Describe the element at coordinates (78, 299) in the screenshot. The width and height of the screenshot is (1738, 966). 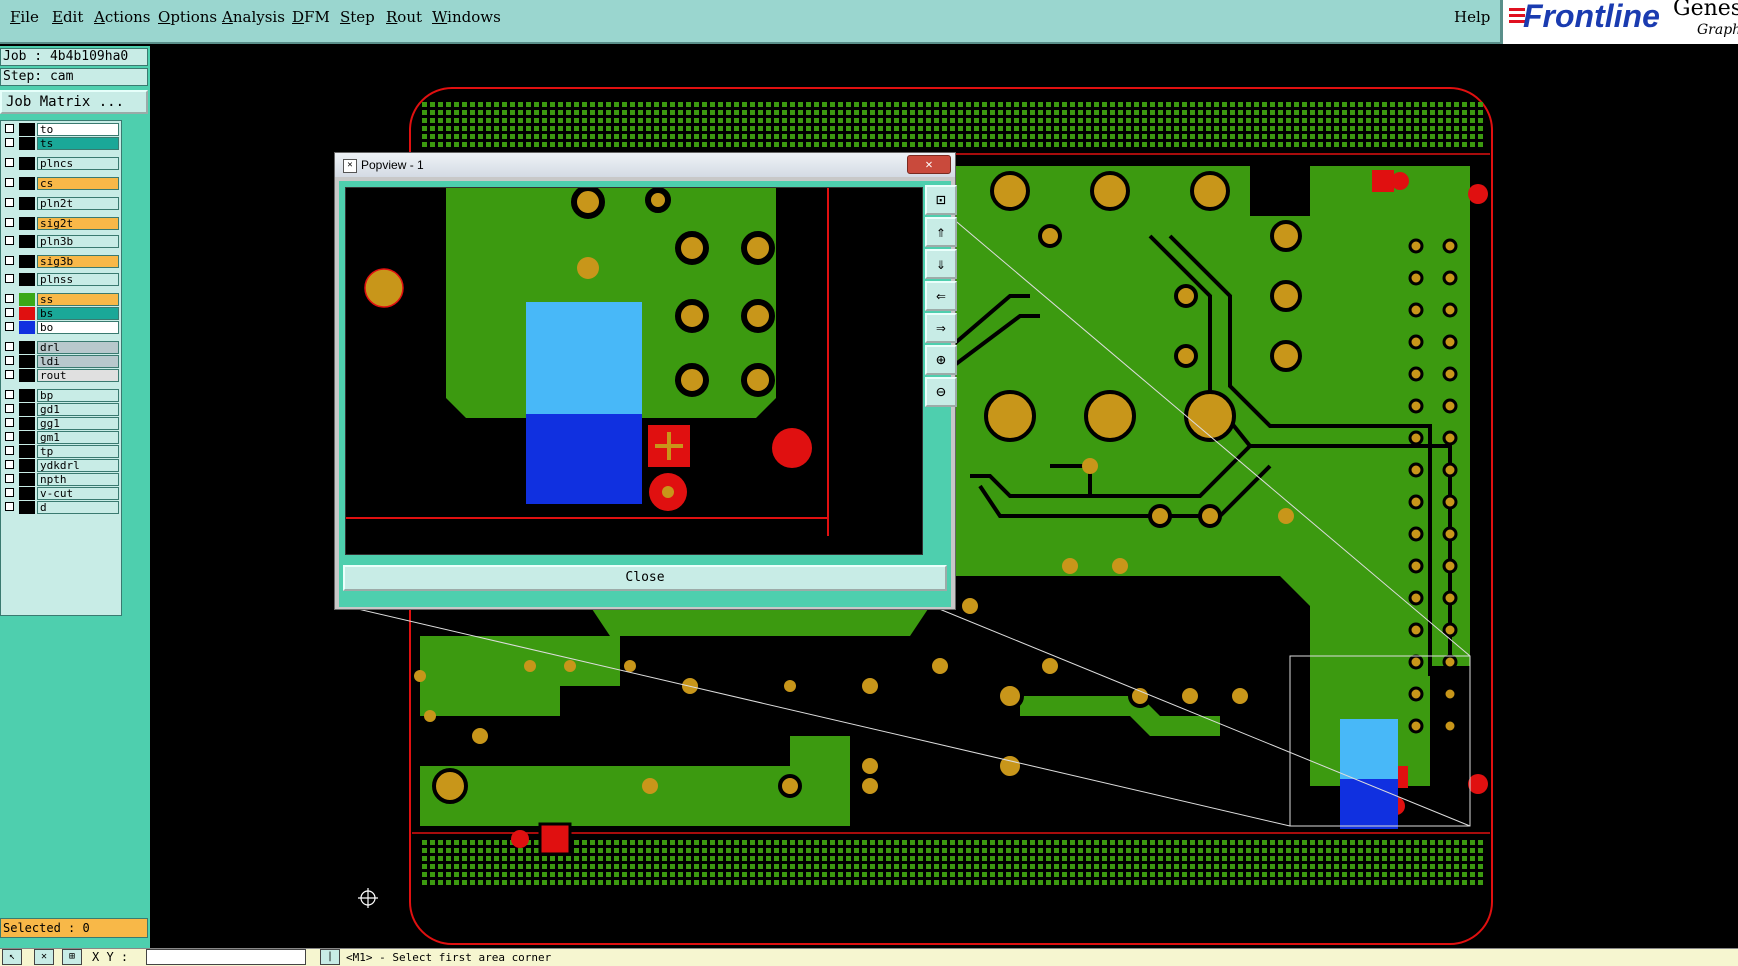
I see `layer-name: ss` at that location.